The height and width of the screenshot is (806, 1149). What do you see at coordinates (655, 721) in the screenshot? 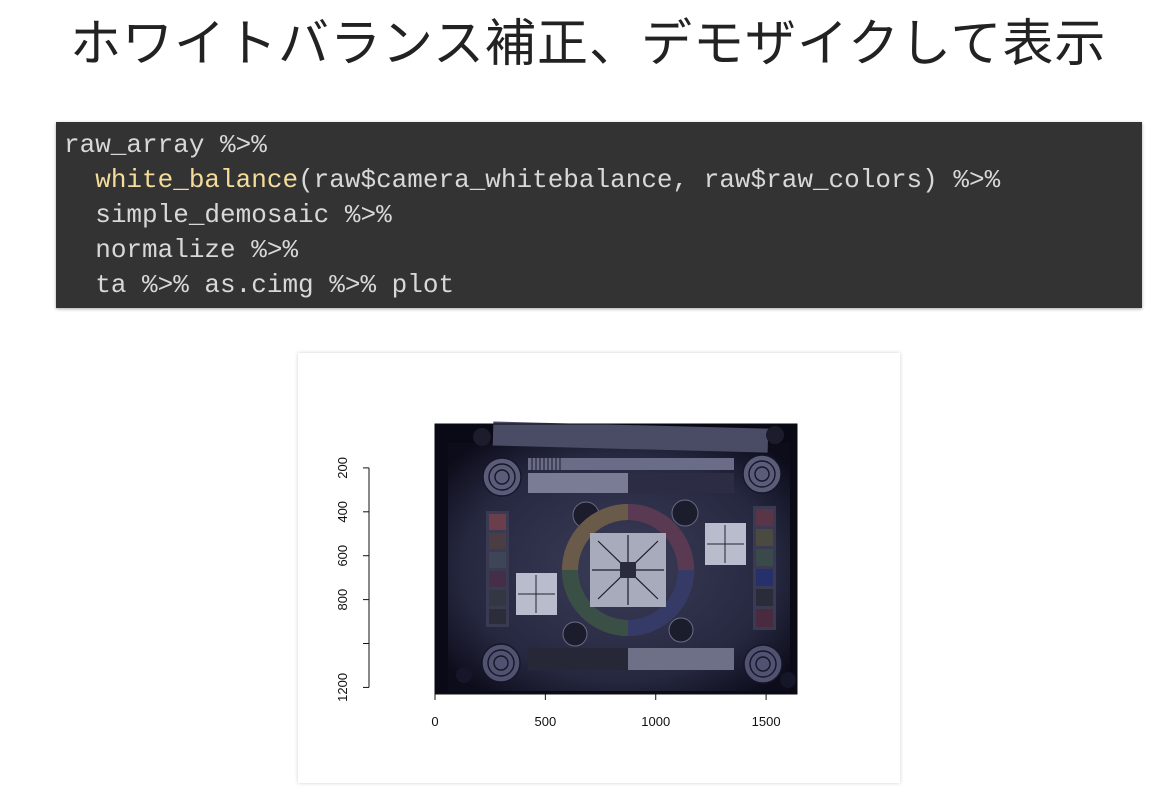
I see `x-tick-label: 1000` at bounding box center [655, 721].